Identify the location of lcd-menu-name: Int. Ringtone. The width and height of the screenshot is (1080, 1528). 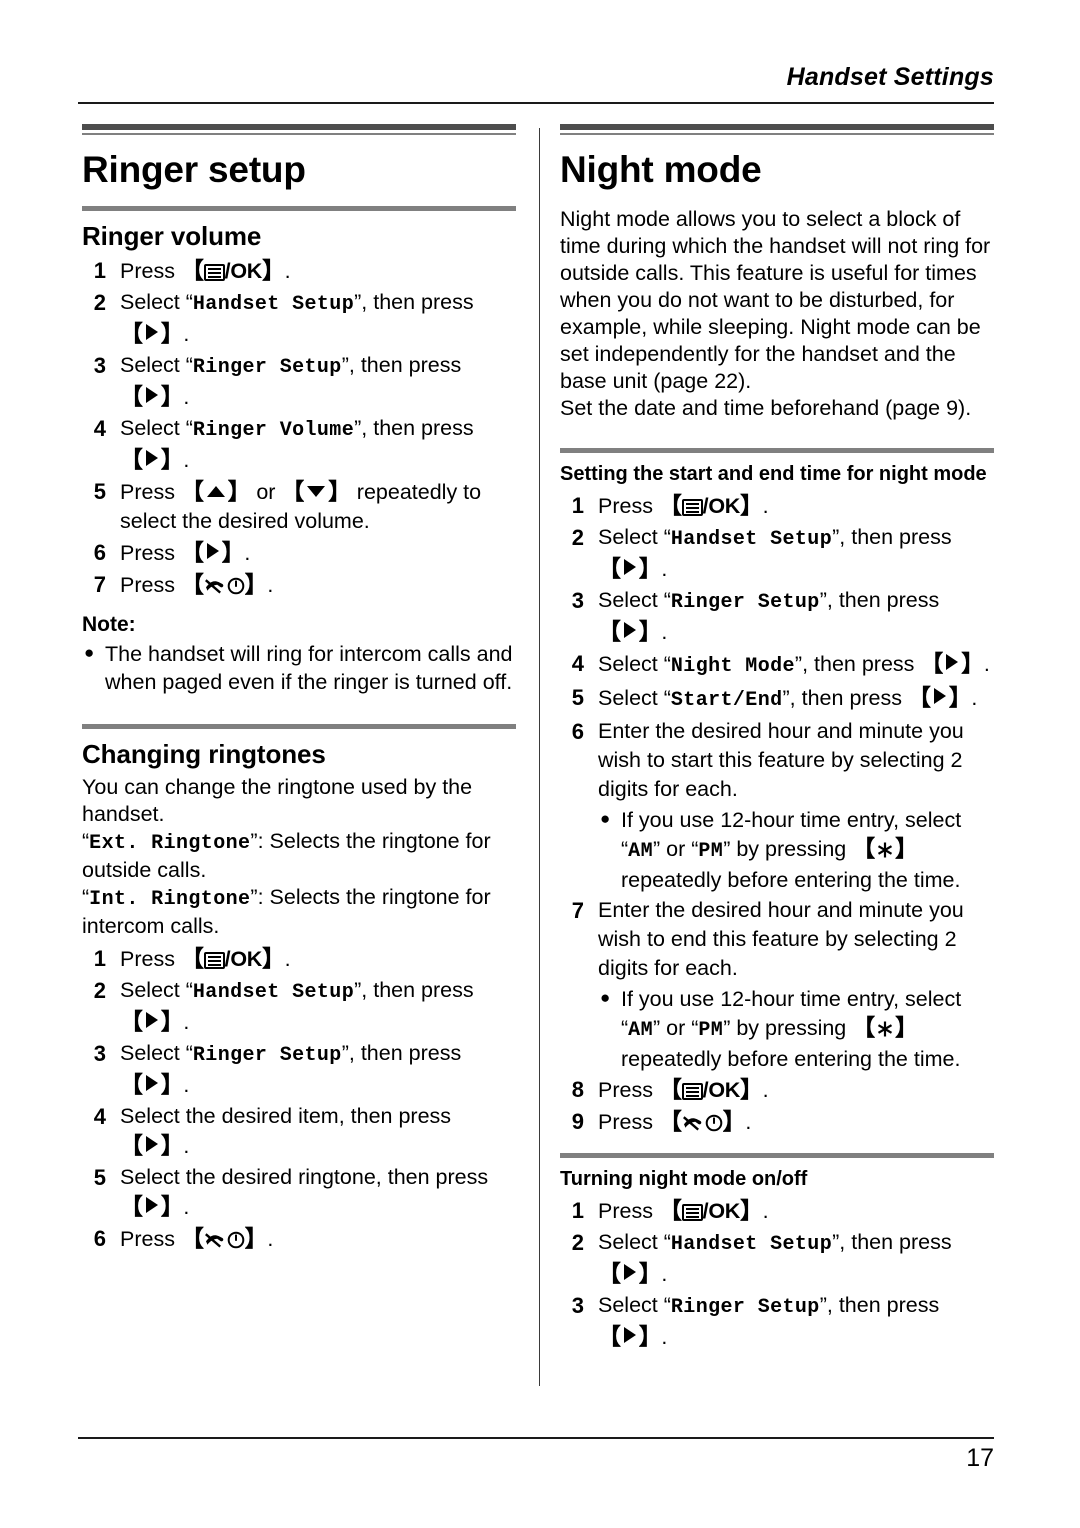
(170, 899).